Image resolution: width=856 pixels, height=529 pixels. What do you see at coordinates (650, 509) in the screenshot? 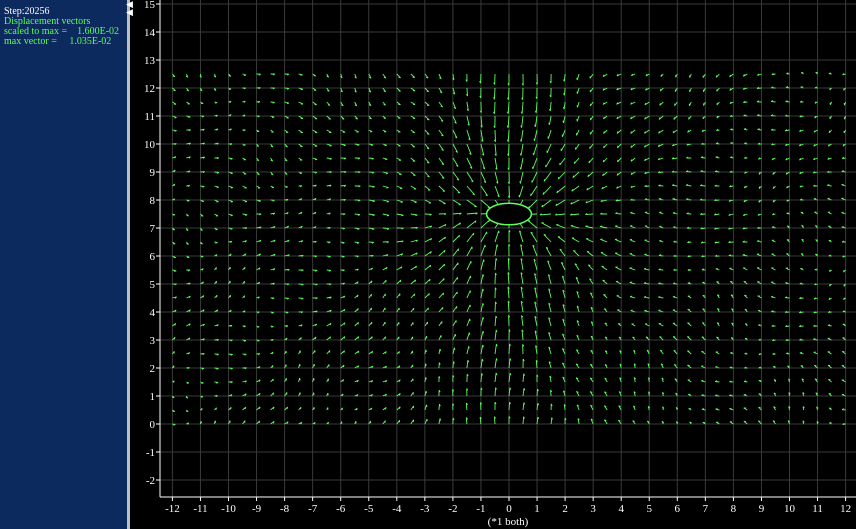
I see `x-tick-label: 5` at bounding box center [650, 509].